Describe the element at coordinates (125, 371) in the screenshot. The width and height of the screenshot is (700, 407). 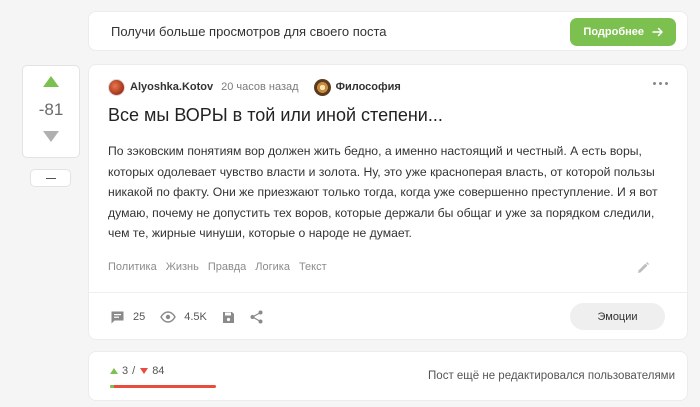
I see `pluses-count: 3` at that location.